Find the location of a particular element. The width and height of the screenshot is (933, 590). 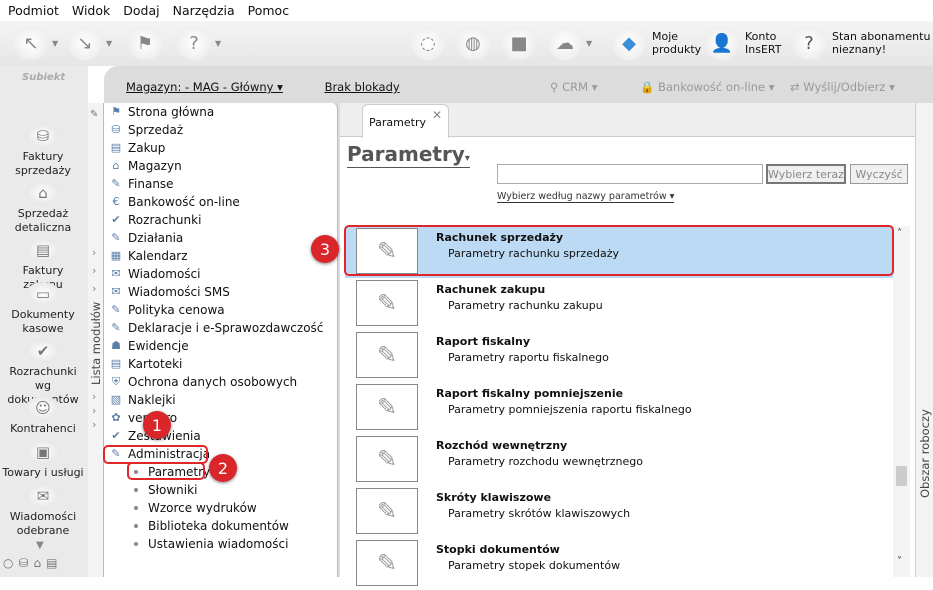

module-item: ✉ Wiadomości SMS is located at coordinates (168, 292).